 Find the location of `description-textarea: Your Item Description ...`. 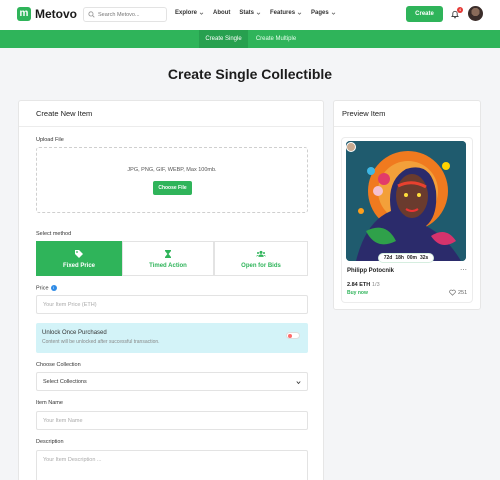

description-textarea: Your Item Description ... is located at coordinates (172, 465).